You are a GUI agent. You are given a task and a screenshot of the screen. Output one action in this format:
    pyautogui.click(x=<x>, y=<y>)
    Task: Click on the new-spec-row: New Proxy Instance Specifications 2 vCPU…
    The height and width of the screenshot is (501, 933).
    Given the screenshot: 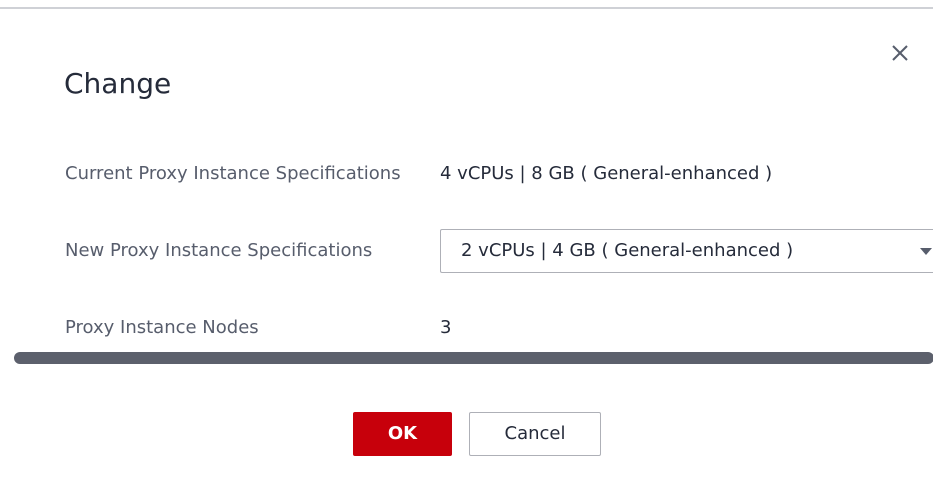 What is the action you would take?
    pyautogui.click(x=499, y=251)
    